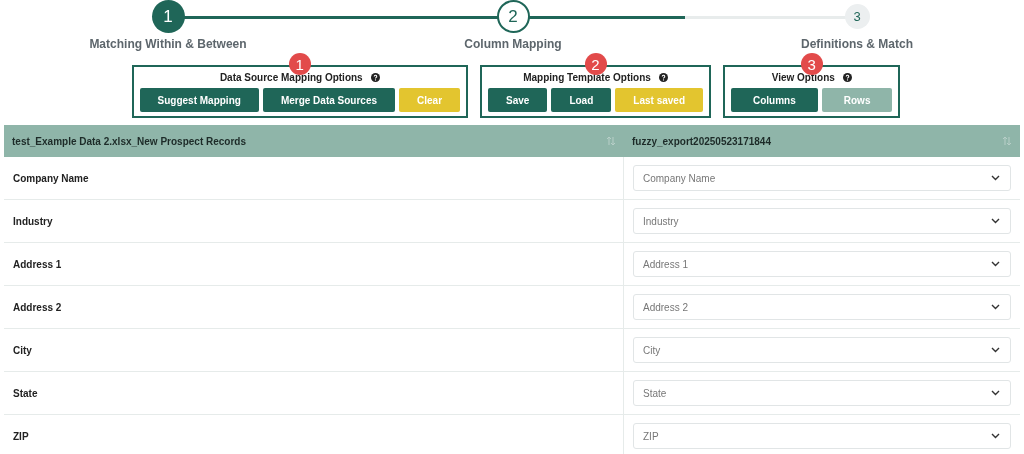  What do you see at coordinates (822, 264) in the screenshot?
I see `mapping-select: Address 1` at bounding box center [822, 264].